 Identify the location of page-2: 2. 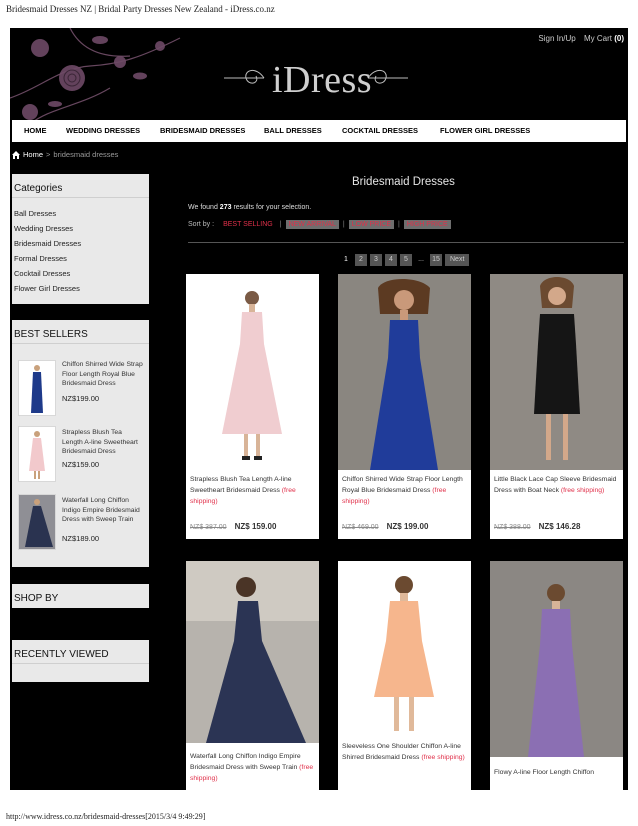
(361, 260).